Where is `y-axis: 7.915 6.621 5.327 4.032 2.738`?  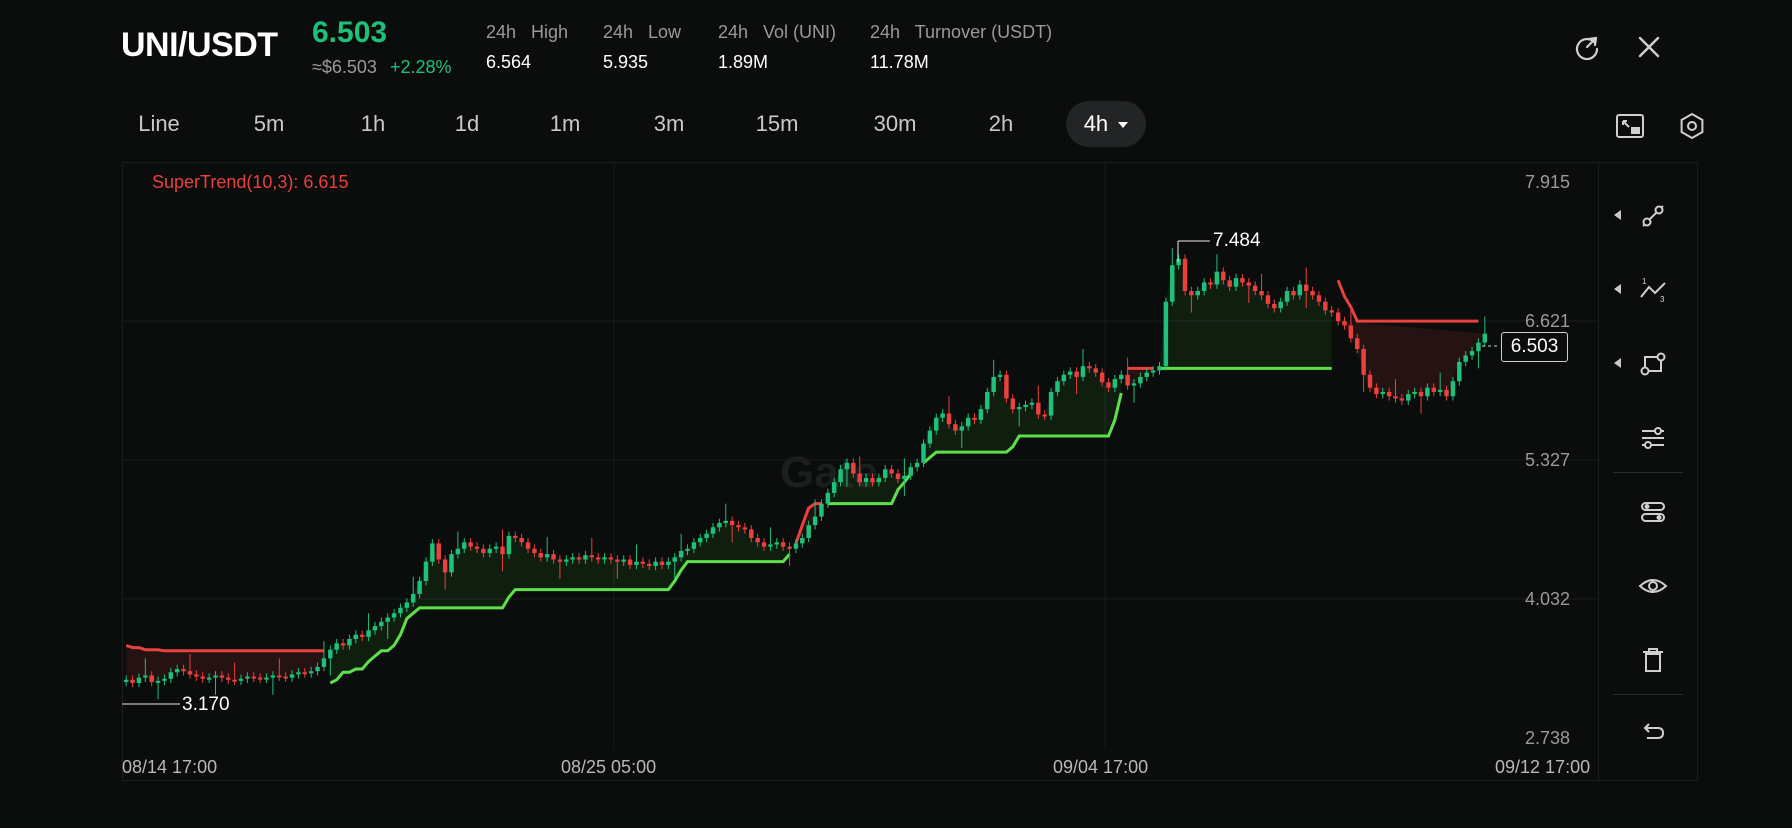
y-axis: 7.915 6.621 5.327 4.032 2.738 is located at coordinates (1525, 414).